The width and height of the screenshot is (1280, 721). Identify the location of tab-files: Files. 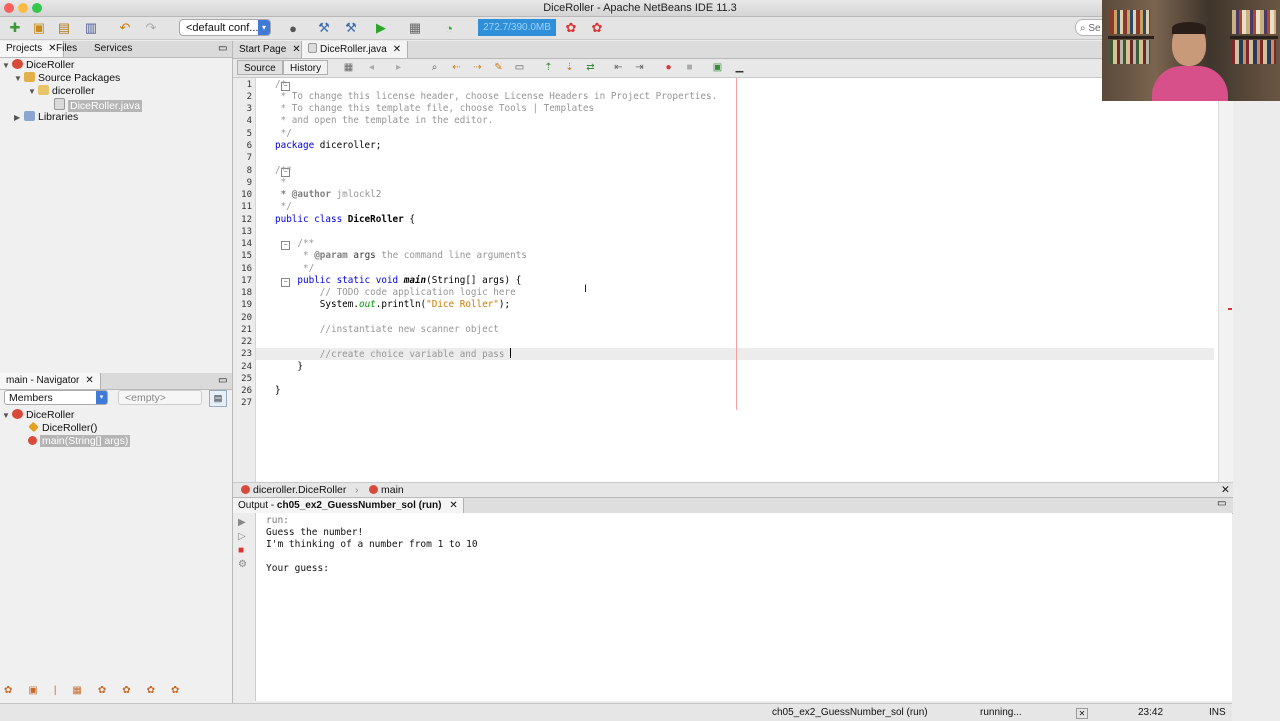
(66, 49).